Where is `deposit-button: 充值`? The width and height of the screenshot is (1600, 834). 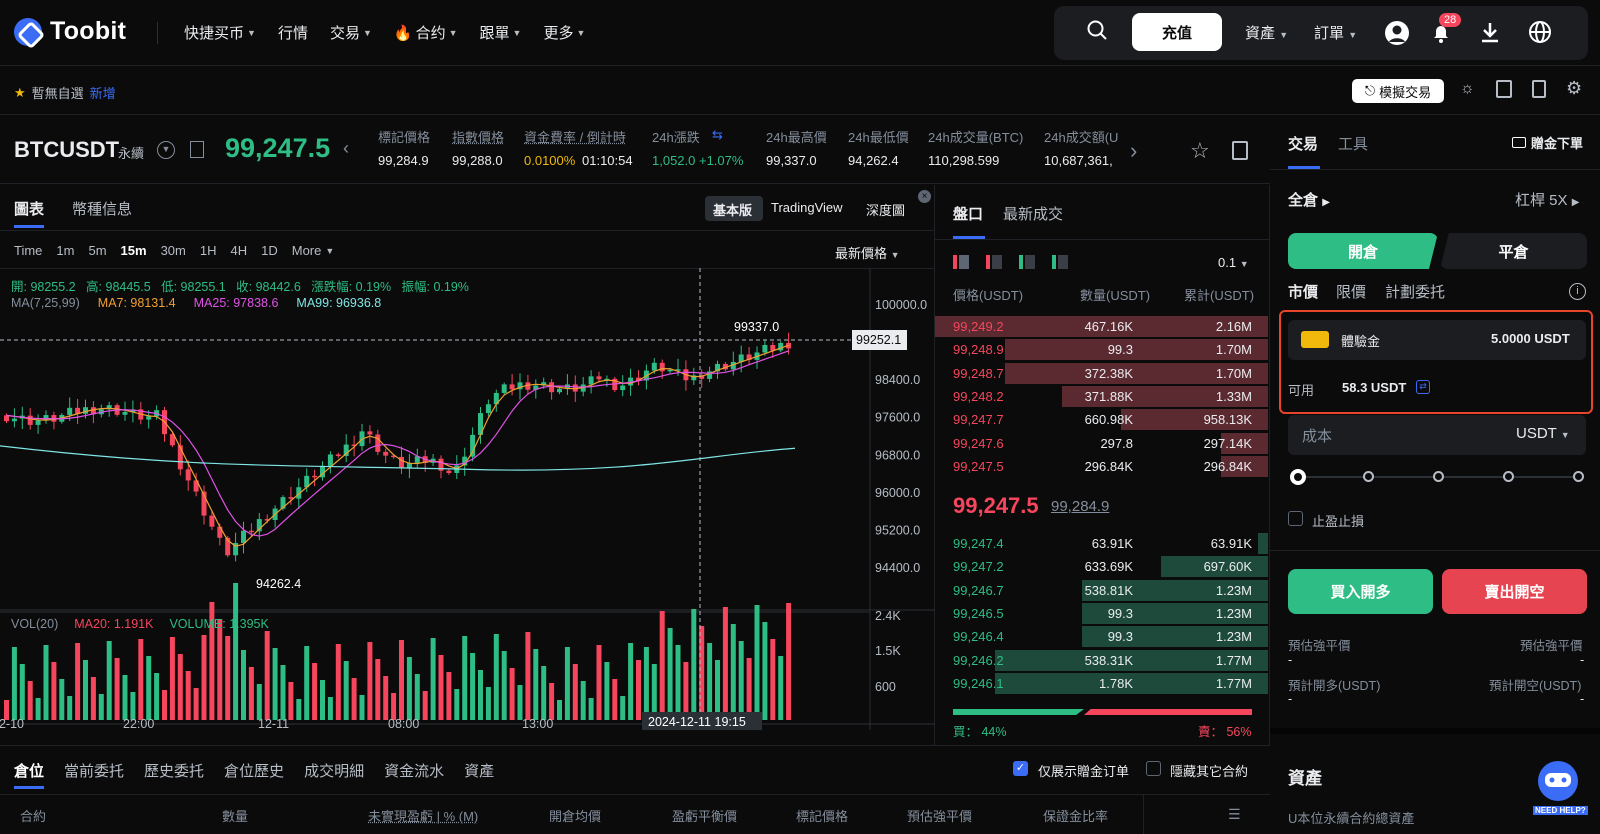
deposit-button: 充值 is located at coordinates (1177, 32).